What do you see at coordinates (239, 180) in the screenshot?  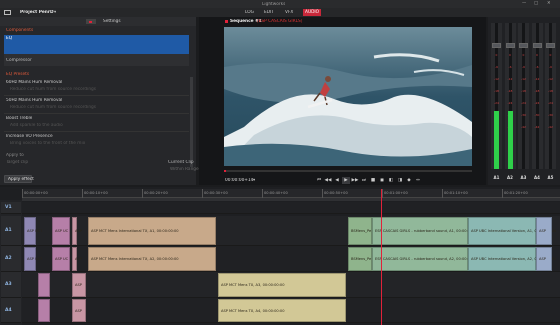 I see `timecode: 00:00:00+14` at bounding box center [239, 180].